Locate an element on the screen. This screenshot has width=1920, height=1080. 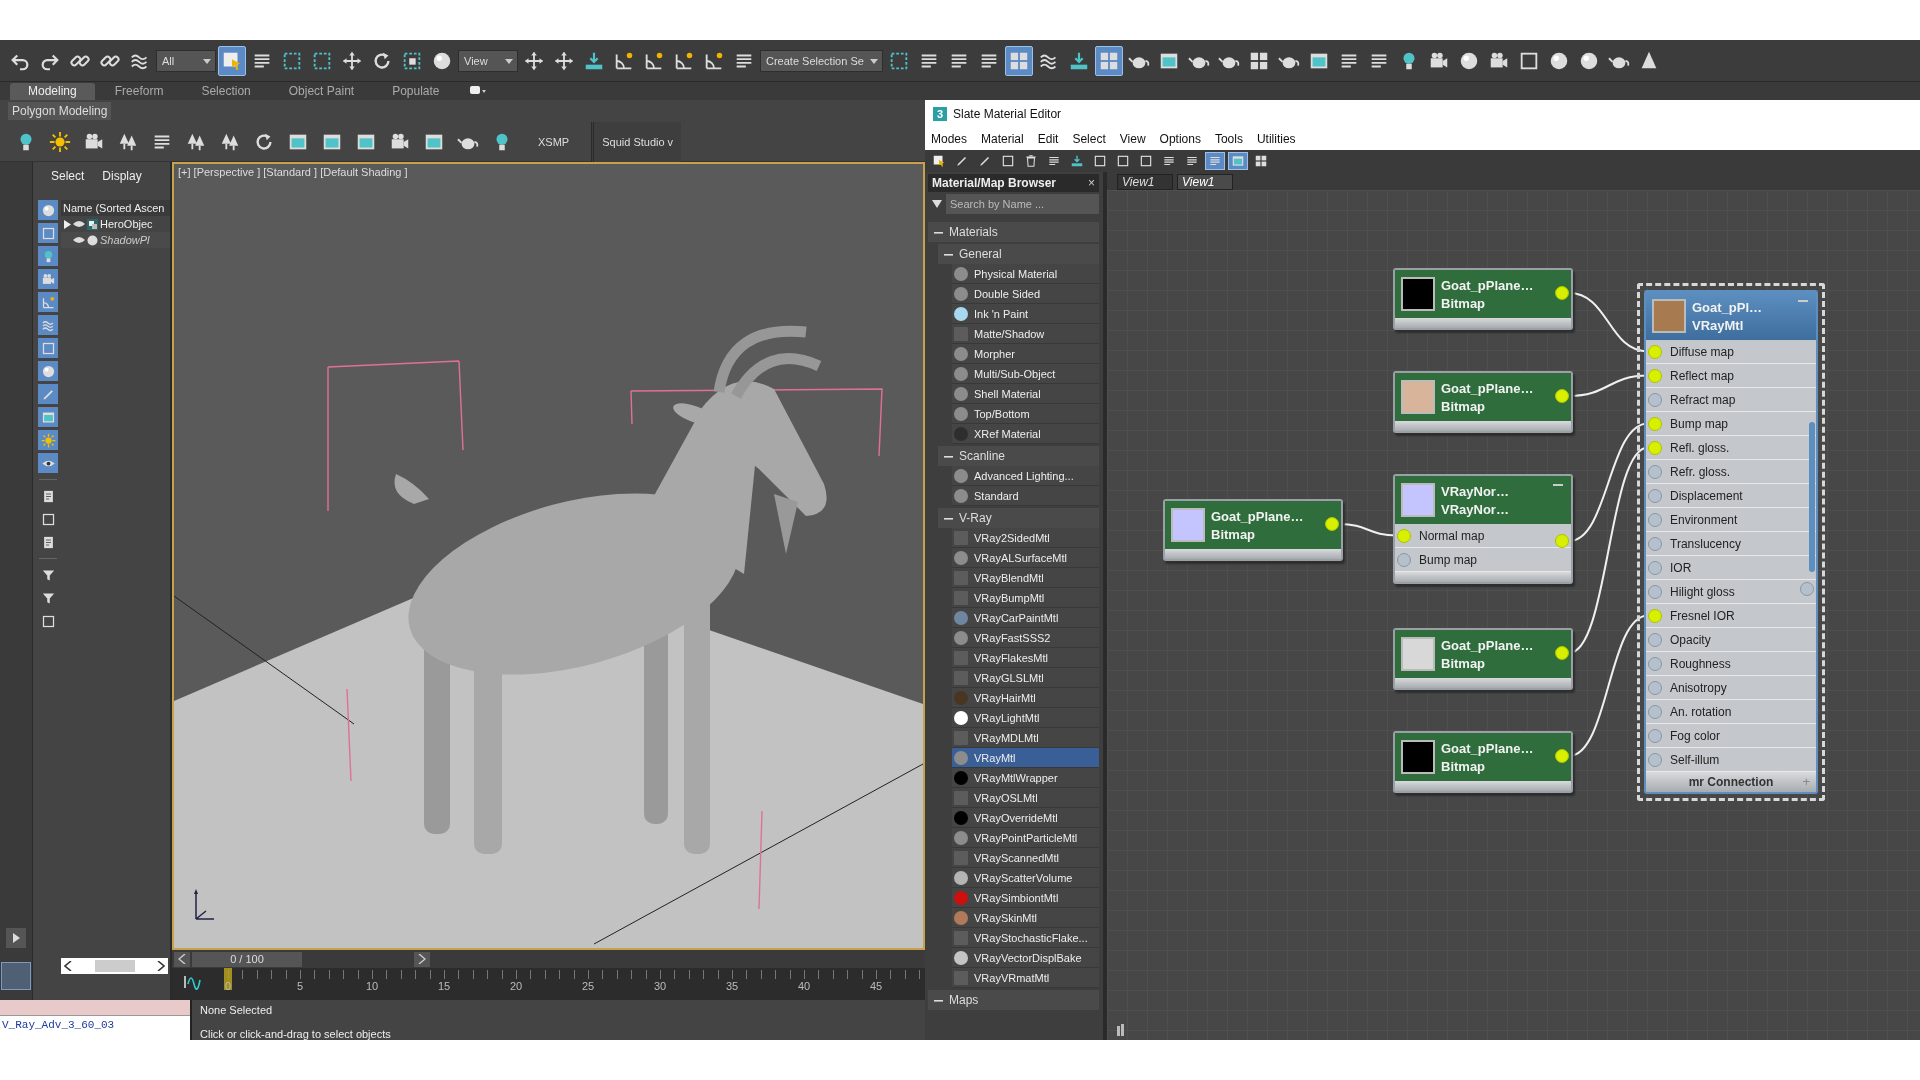
list-item: VRayBumpMtl is located at coordinates (1025, 598).